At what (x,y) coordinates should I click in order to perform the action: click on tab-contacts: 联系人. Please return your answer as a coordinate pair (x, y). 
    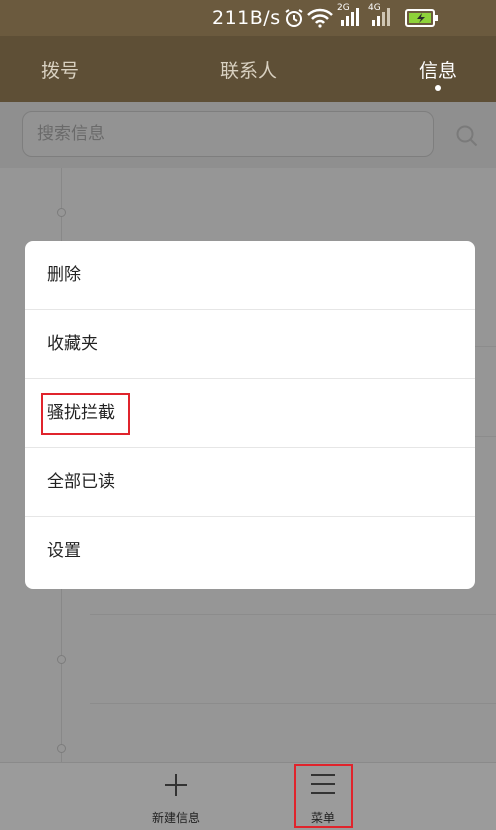
    Looking at the image, I should click on (248, 69).